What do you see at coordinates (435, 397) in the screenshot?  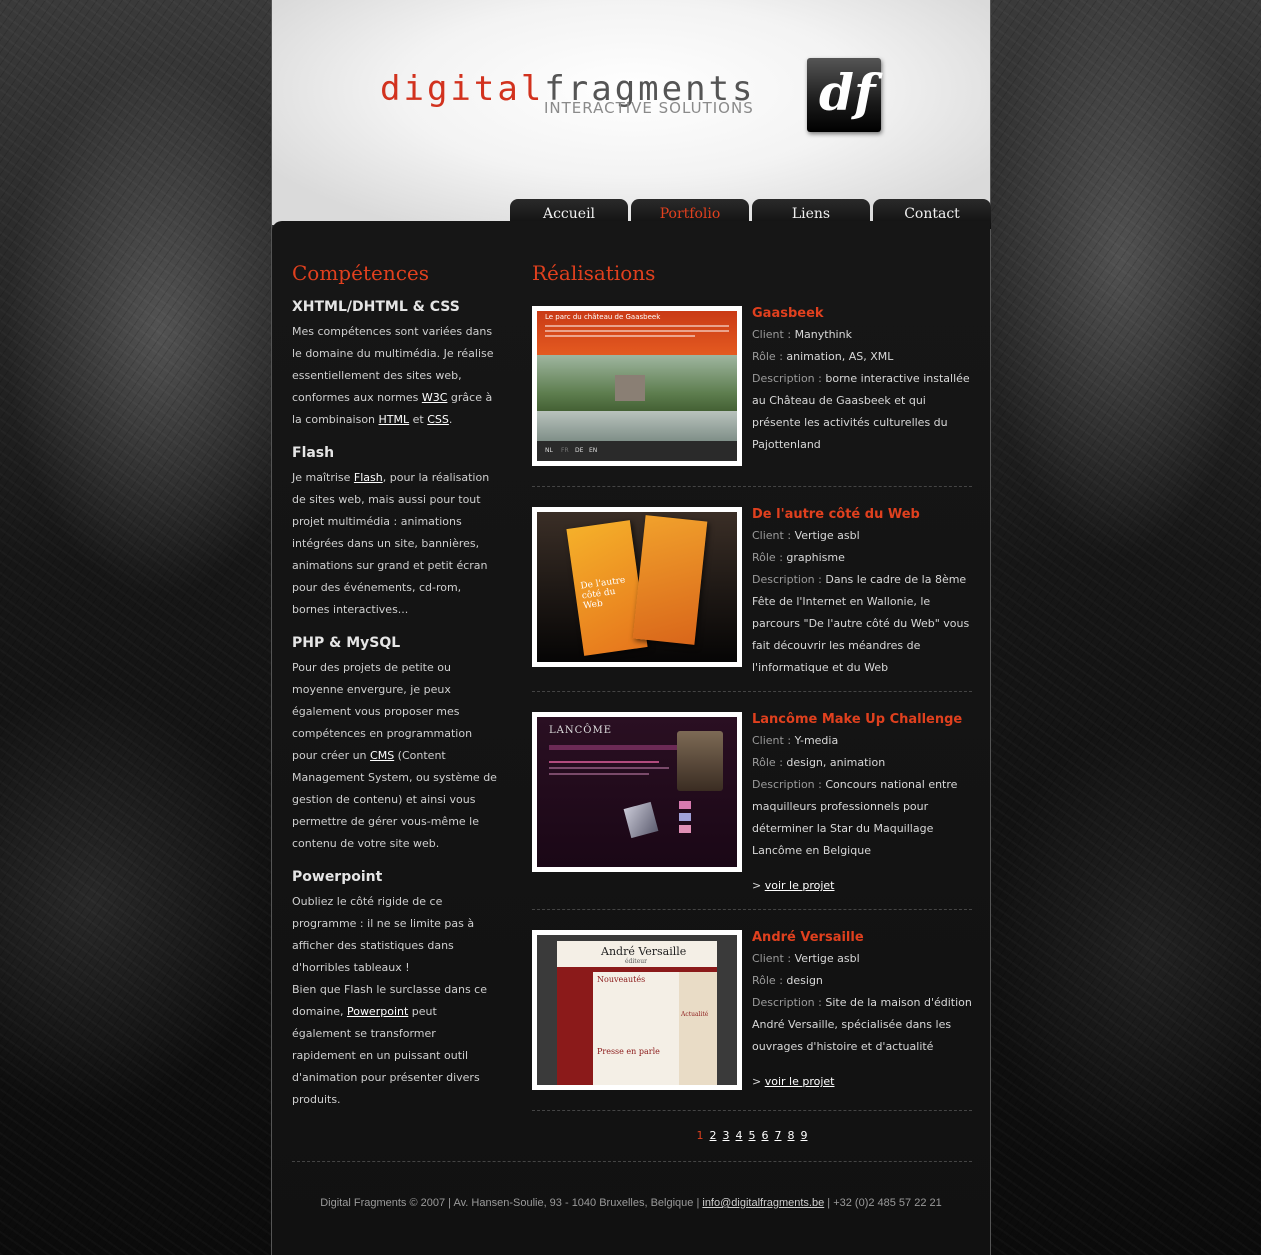 I see `w3c-link: W3C` at bounding box center [435, 397].